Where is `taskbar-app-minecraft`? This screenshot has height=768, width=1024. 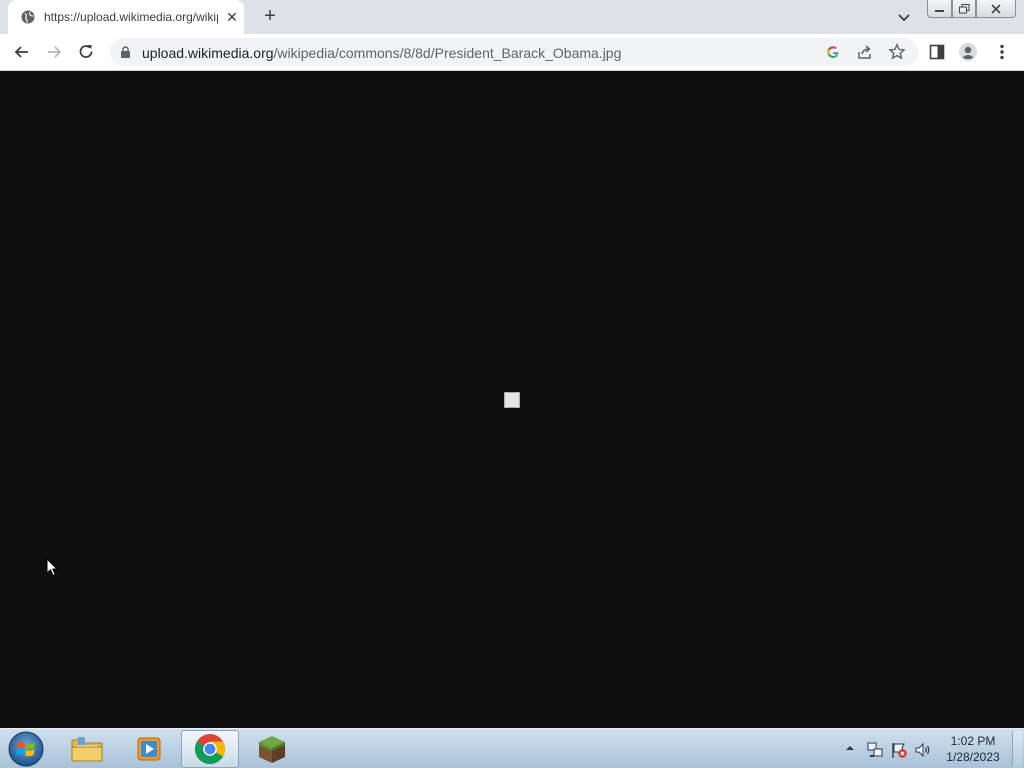
taskbar-app-minecraft is located at coordinates (272, 749).